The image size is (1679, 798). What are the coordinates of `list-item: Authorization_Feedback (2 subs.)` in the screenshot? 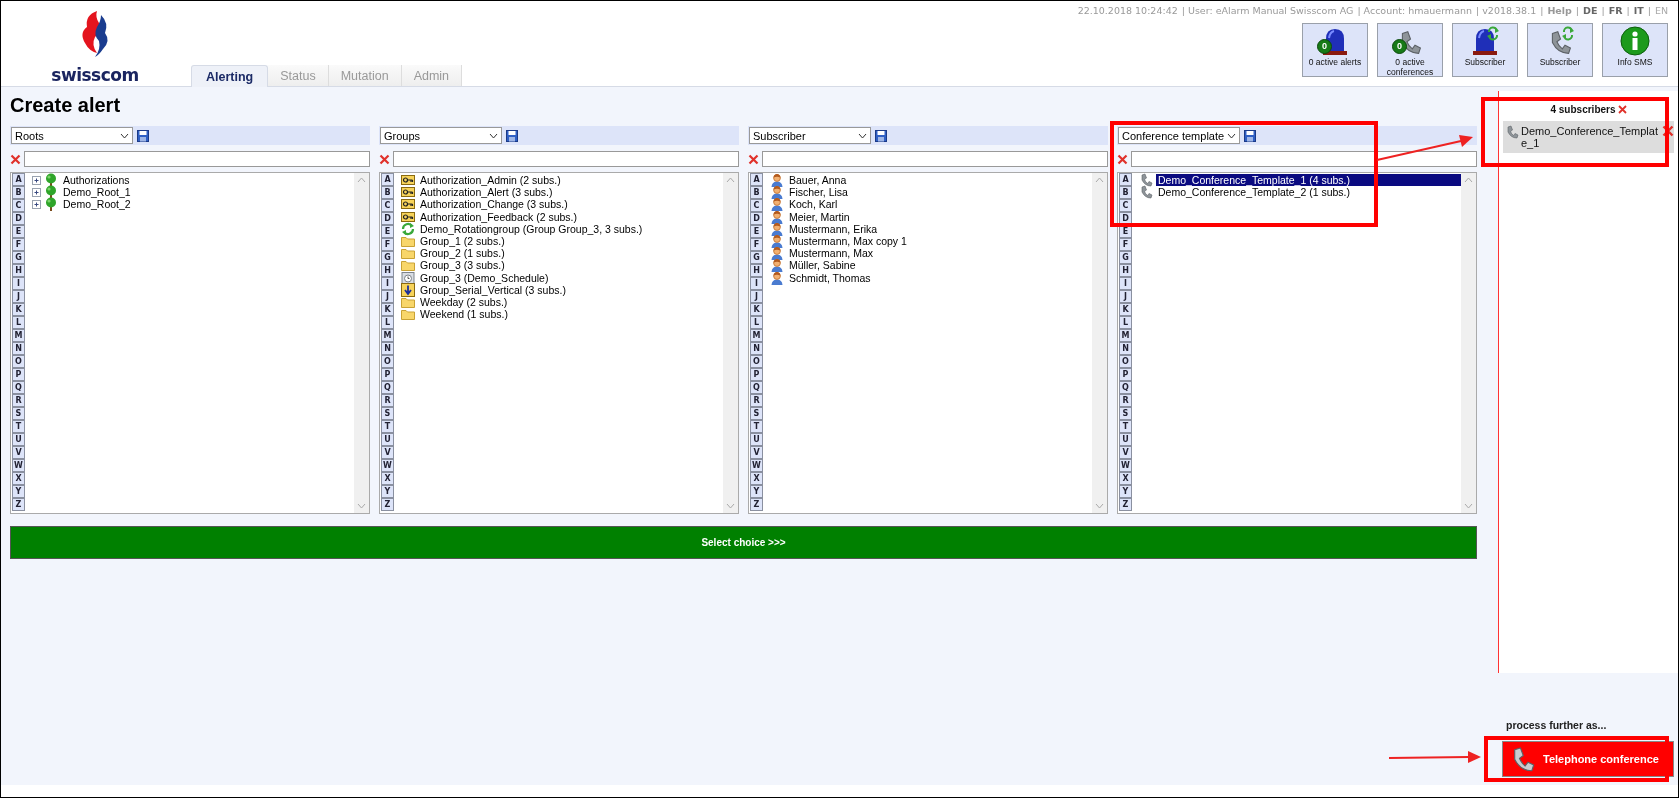 It's located at (498, 216).